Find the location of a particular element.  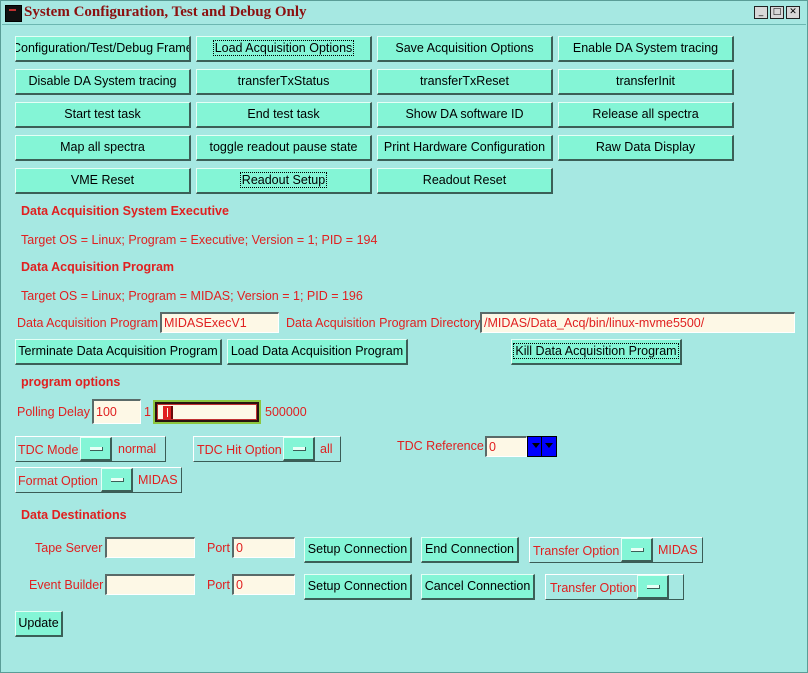

toggle-readout-pause-button: toggle readout pause state is located at coordinates (284, 148).